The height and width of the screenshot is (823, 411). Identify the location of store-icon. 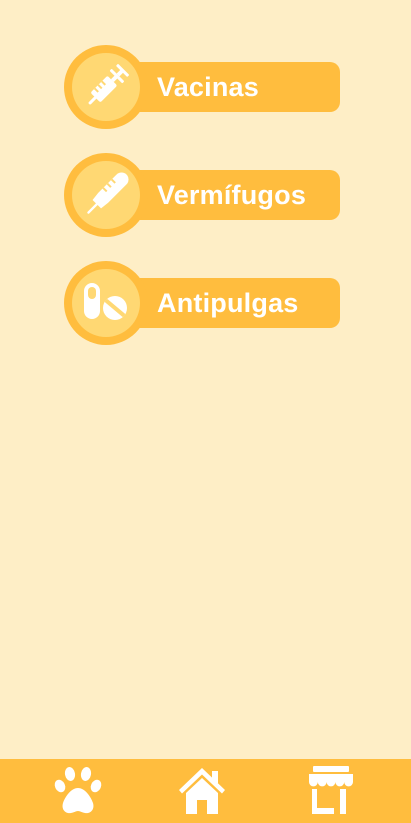
(331, 790).